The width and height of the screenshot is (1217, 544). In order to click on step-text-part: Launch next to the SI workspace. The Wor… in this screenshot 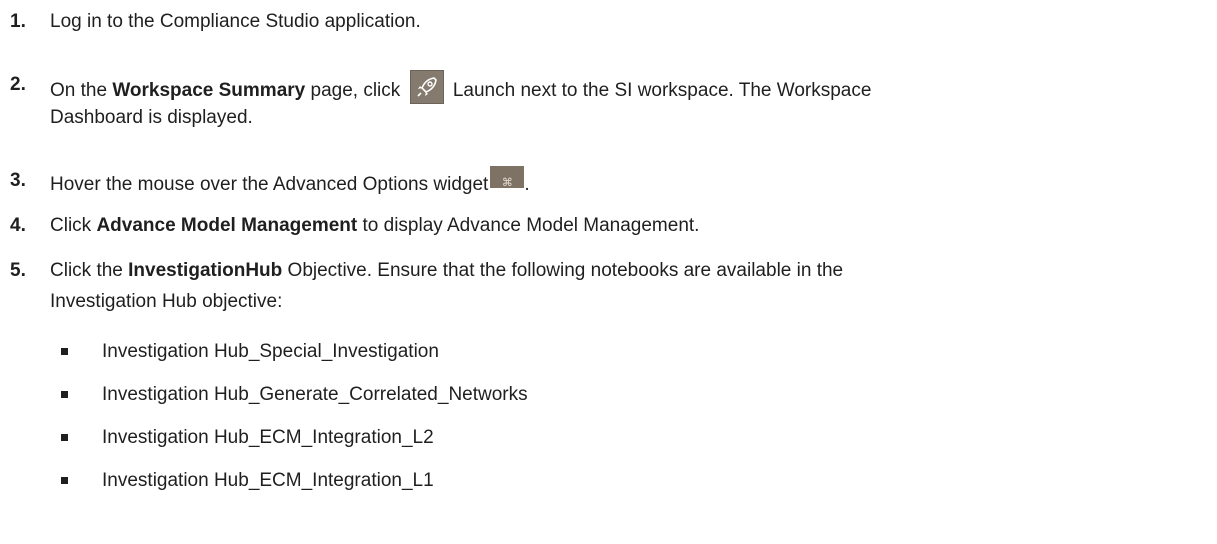, I will do `click(659, 90)`.